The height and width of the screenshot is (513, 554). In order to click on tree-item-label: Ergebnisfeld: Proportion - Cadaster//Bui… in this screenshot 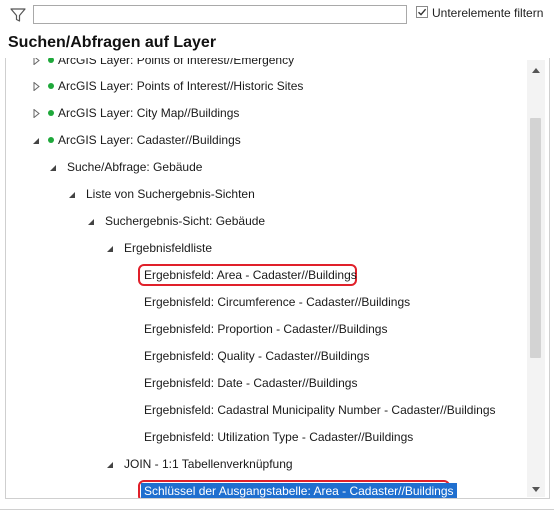, I will do `click(266, 329)`.